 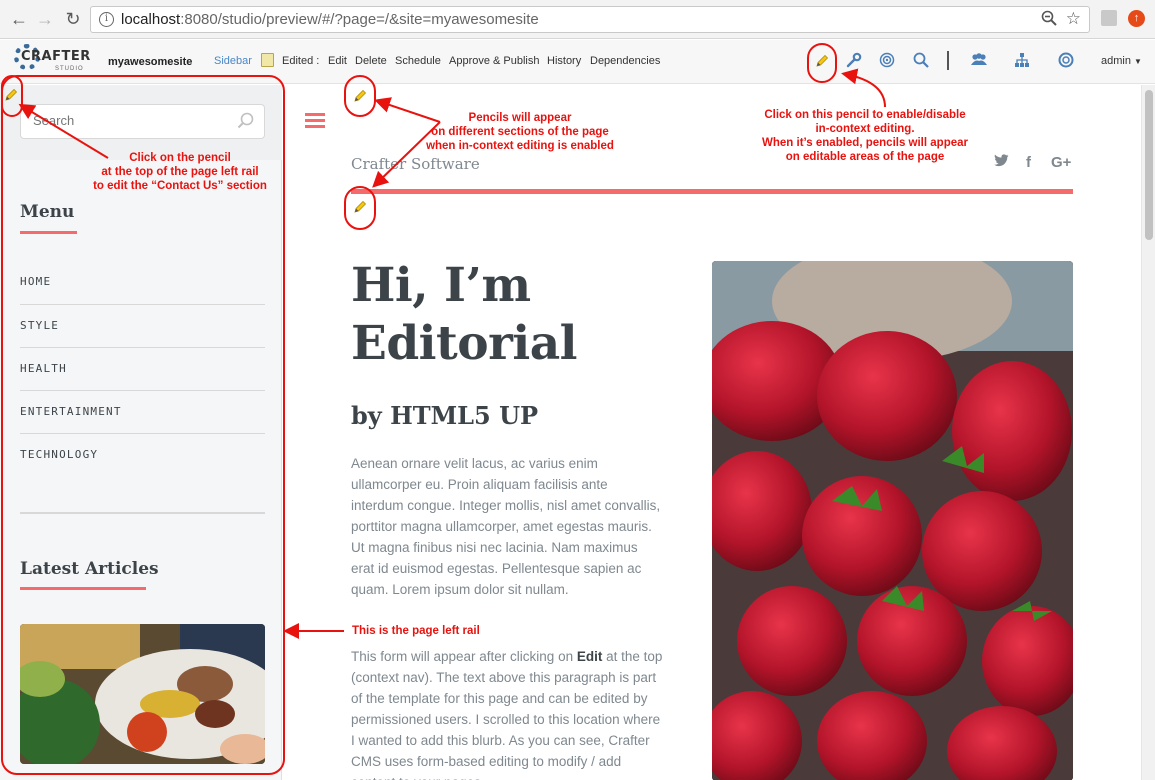 What do you see at coordinates (1109, 18) in the screenshot?
I see `extension-icon` at bounding box center [1109, 18].